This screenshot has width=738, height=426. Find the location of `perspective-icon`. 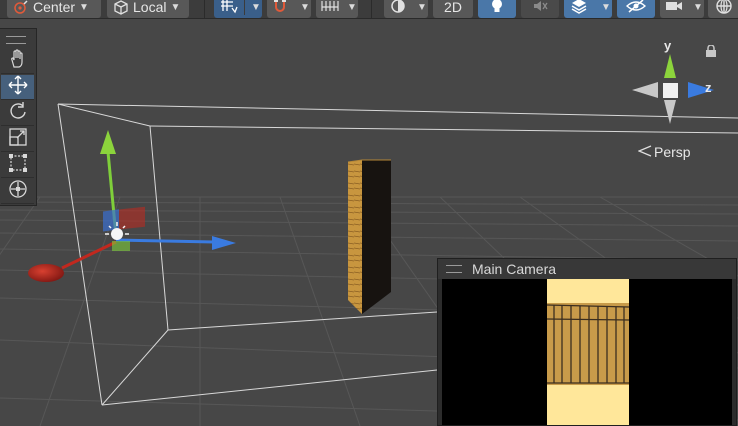

perspective-icon is located at coordinates (644, 152).